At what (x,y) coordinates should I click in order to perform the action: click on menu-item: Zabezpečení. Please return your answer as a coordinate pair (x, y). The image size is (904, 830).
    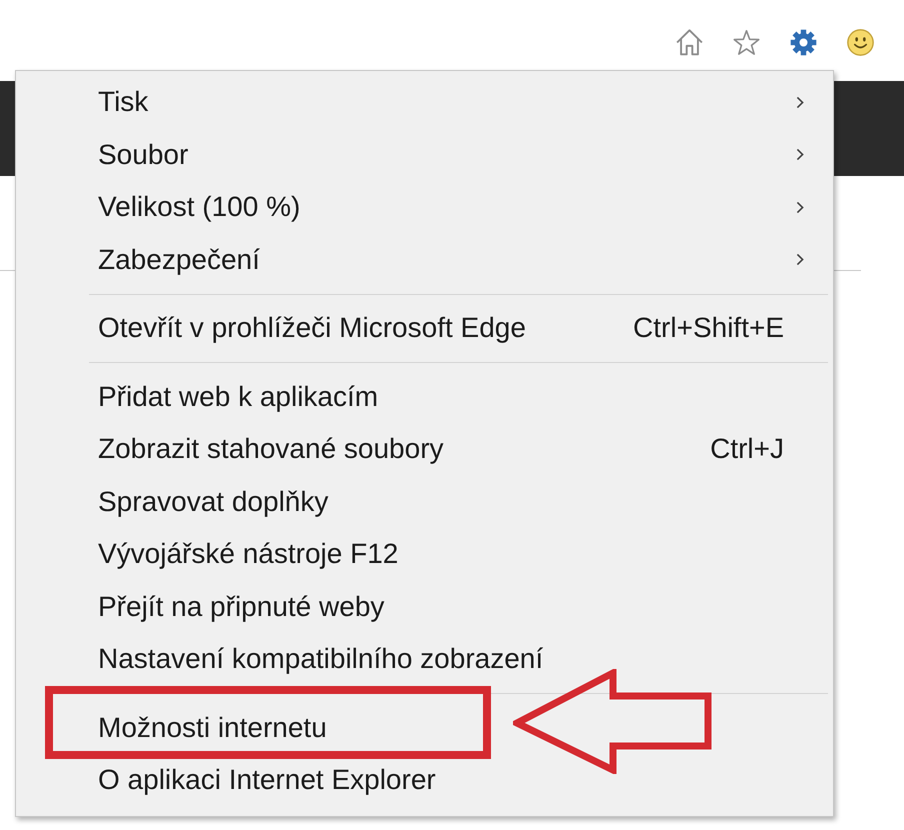
    Looking at the image, I should click on (424, 260).